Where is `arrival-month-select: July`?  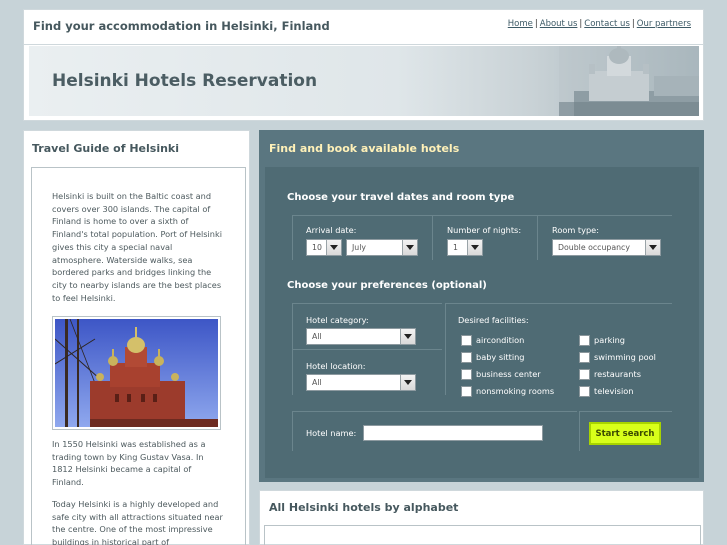 arrival-month-select: July is located at coordinates (382, 247).